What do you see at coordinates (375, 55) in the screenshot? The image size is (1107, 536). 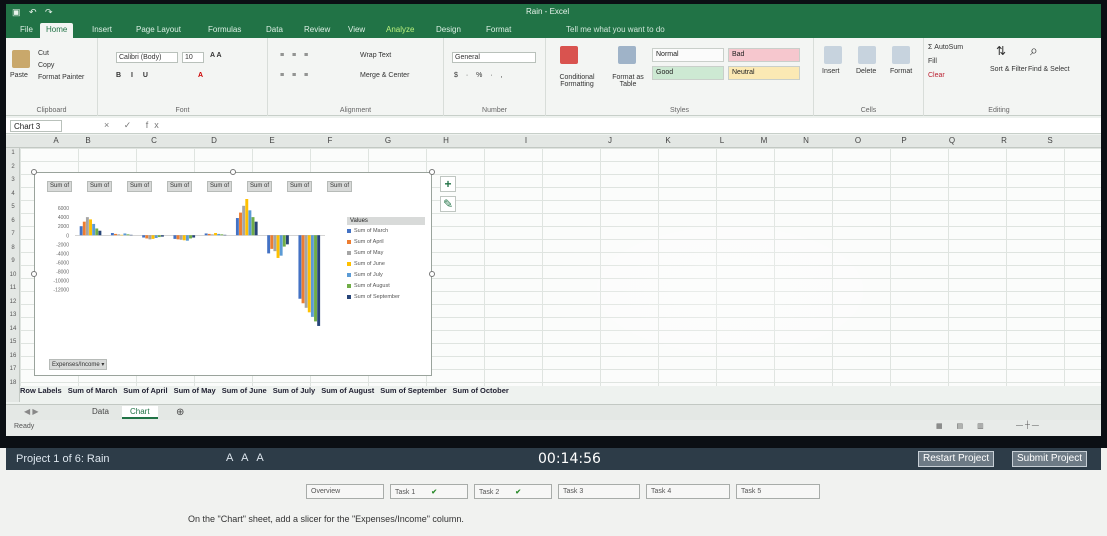 I see `wrap-text-button: Wrap Text` at bounding box center [375, 55].